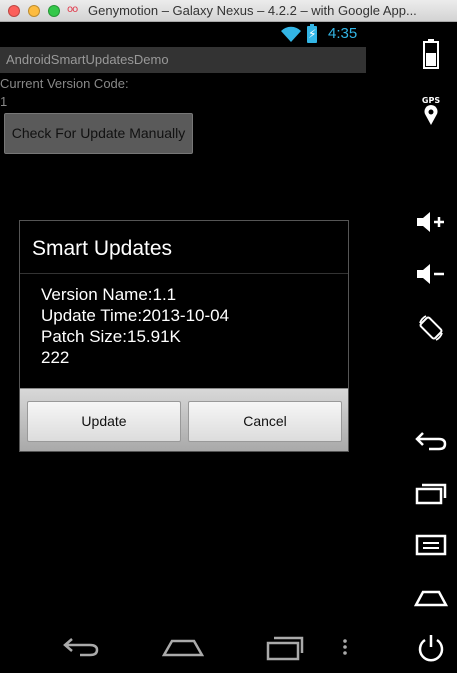 Image resolution: width=457 pixels, height=673 pixels. What do you see at coordinates (431, 54) in the screenshot?
I see `battery-icon` at bounding box center [431, 54].